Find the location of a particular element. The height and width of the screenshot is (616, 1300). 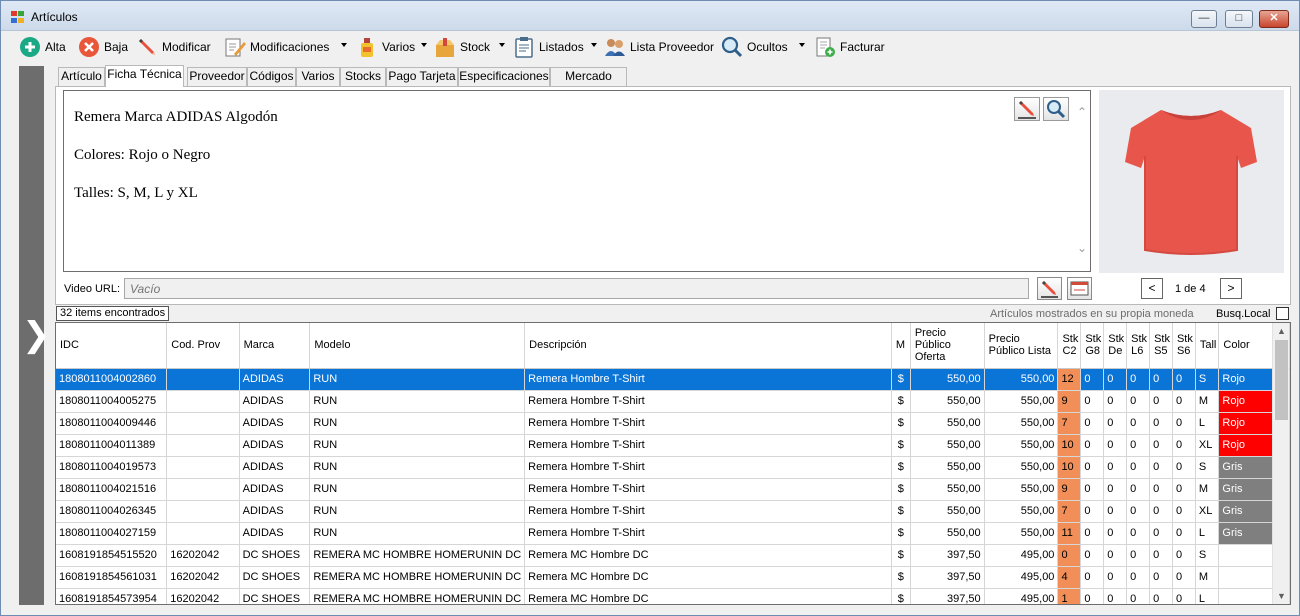

tab-articulo: Artículo is located at coordinates (81, 76).